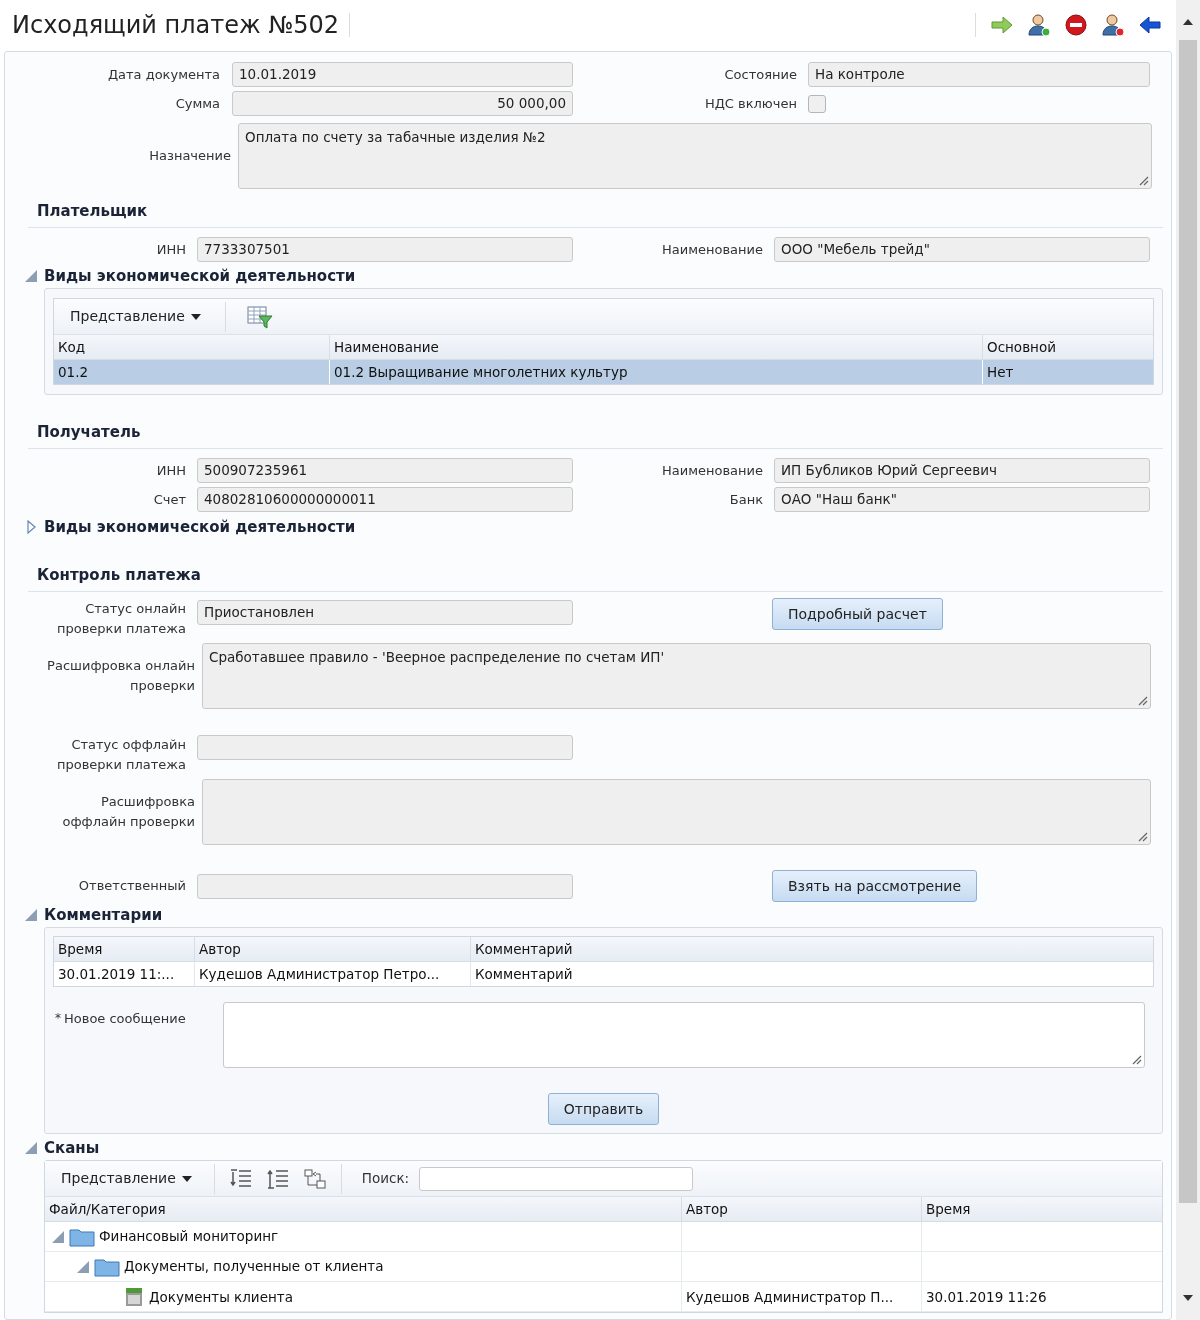 The image size is (1200, 1320). Describe the element at coordinates (1000, 372) in the screenshot. I see `table-cell-text: Нет` at that location.